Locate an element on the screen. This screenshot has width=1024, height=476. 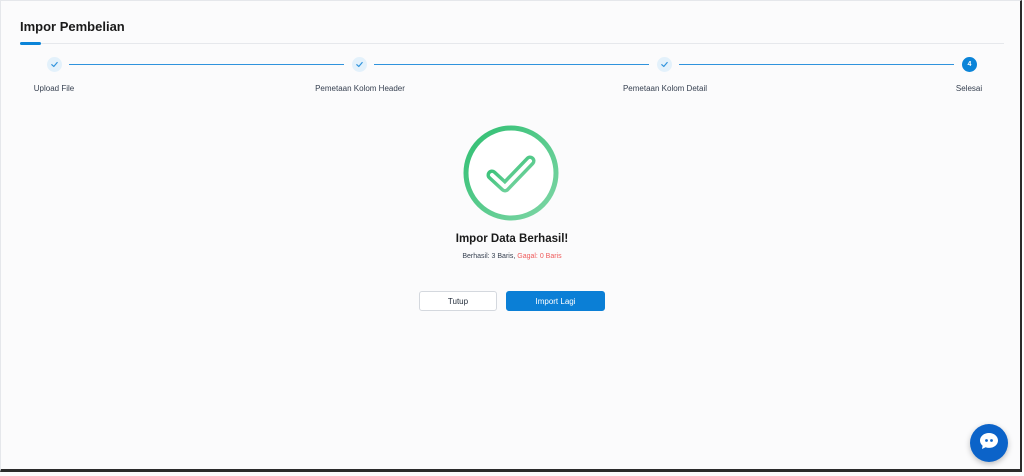
step-label-selesai: Selesai is located at coordinates (969, 88).